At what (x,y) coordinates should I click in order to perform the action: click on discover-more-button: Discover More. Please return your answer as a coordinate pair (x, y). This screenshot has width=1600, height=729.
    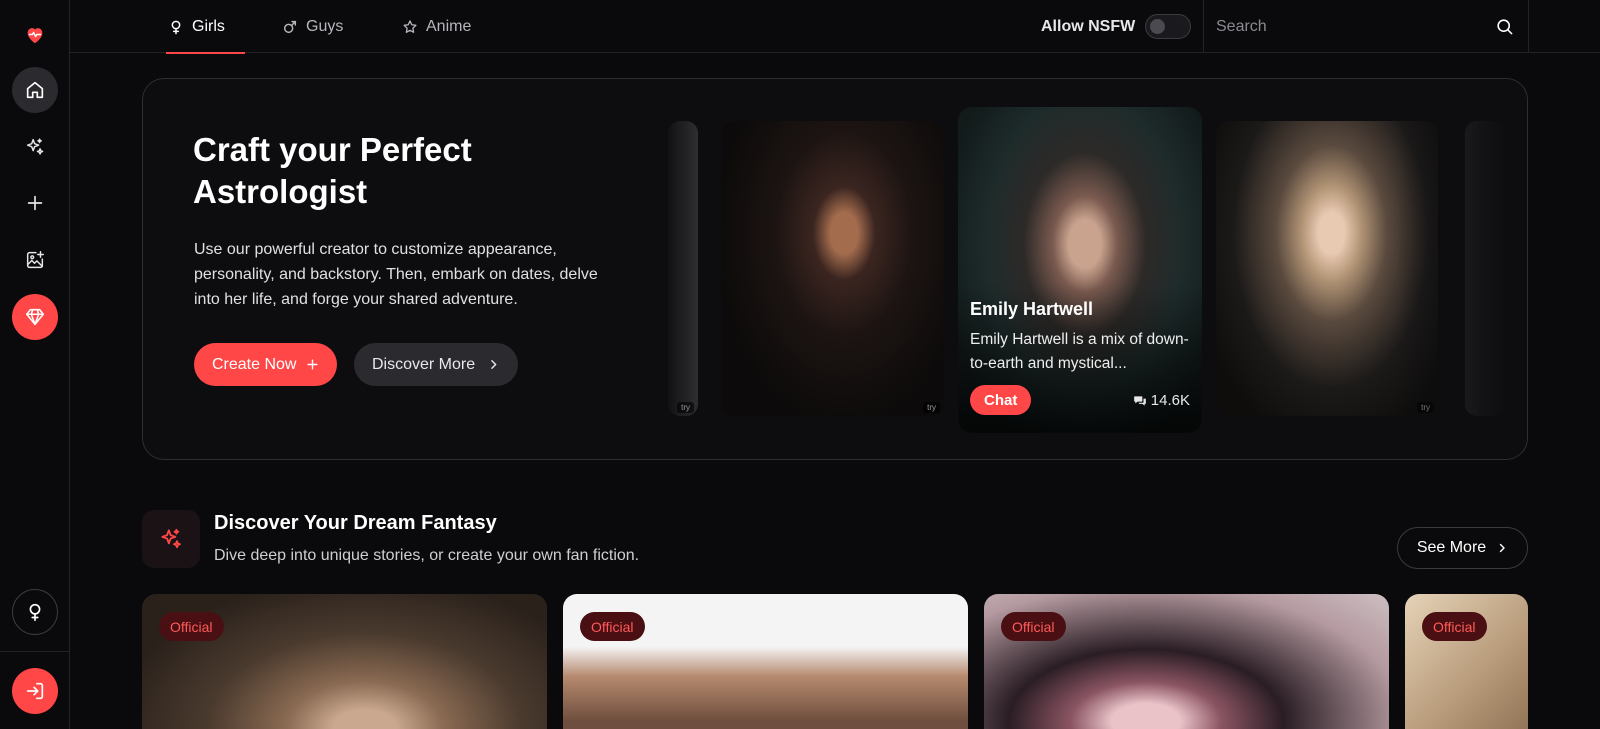
    Looking at the image, I should click on (436, 364).